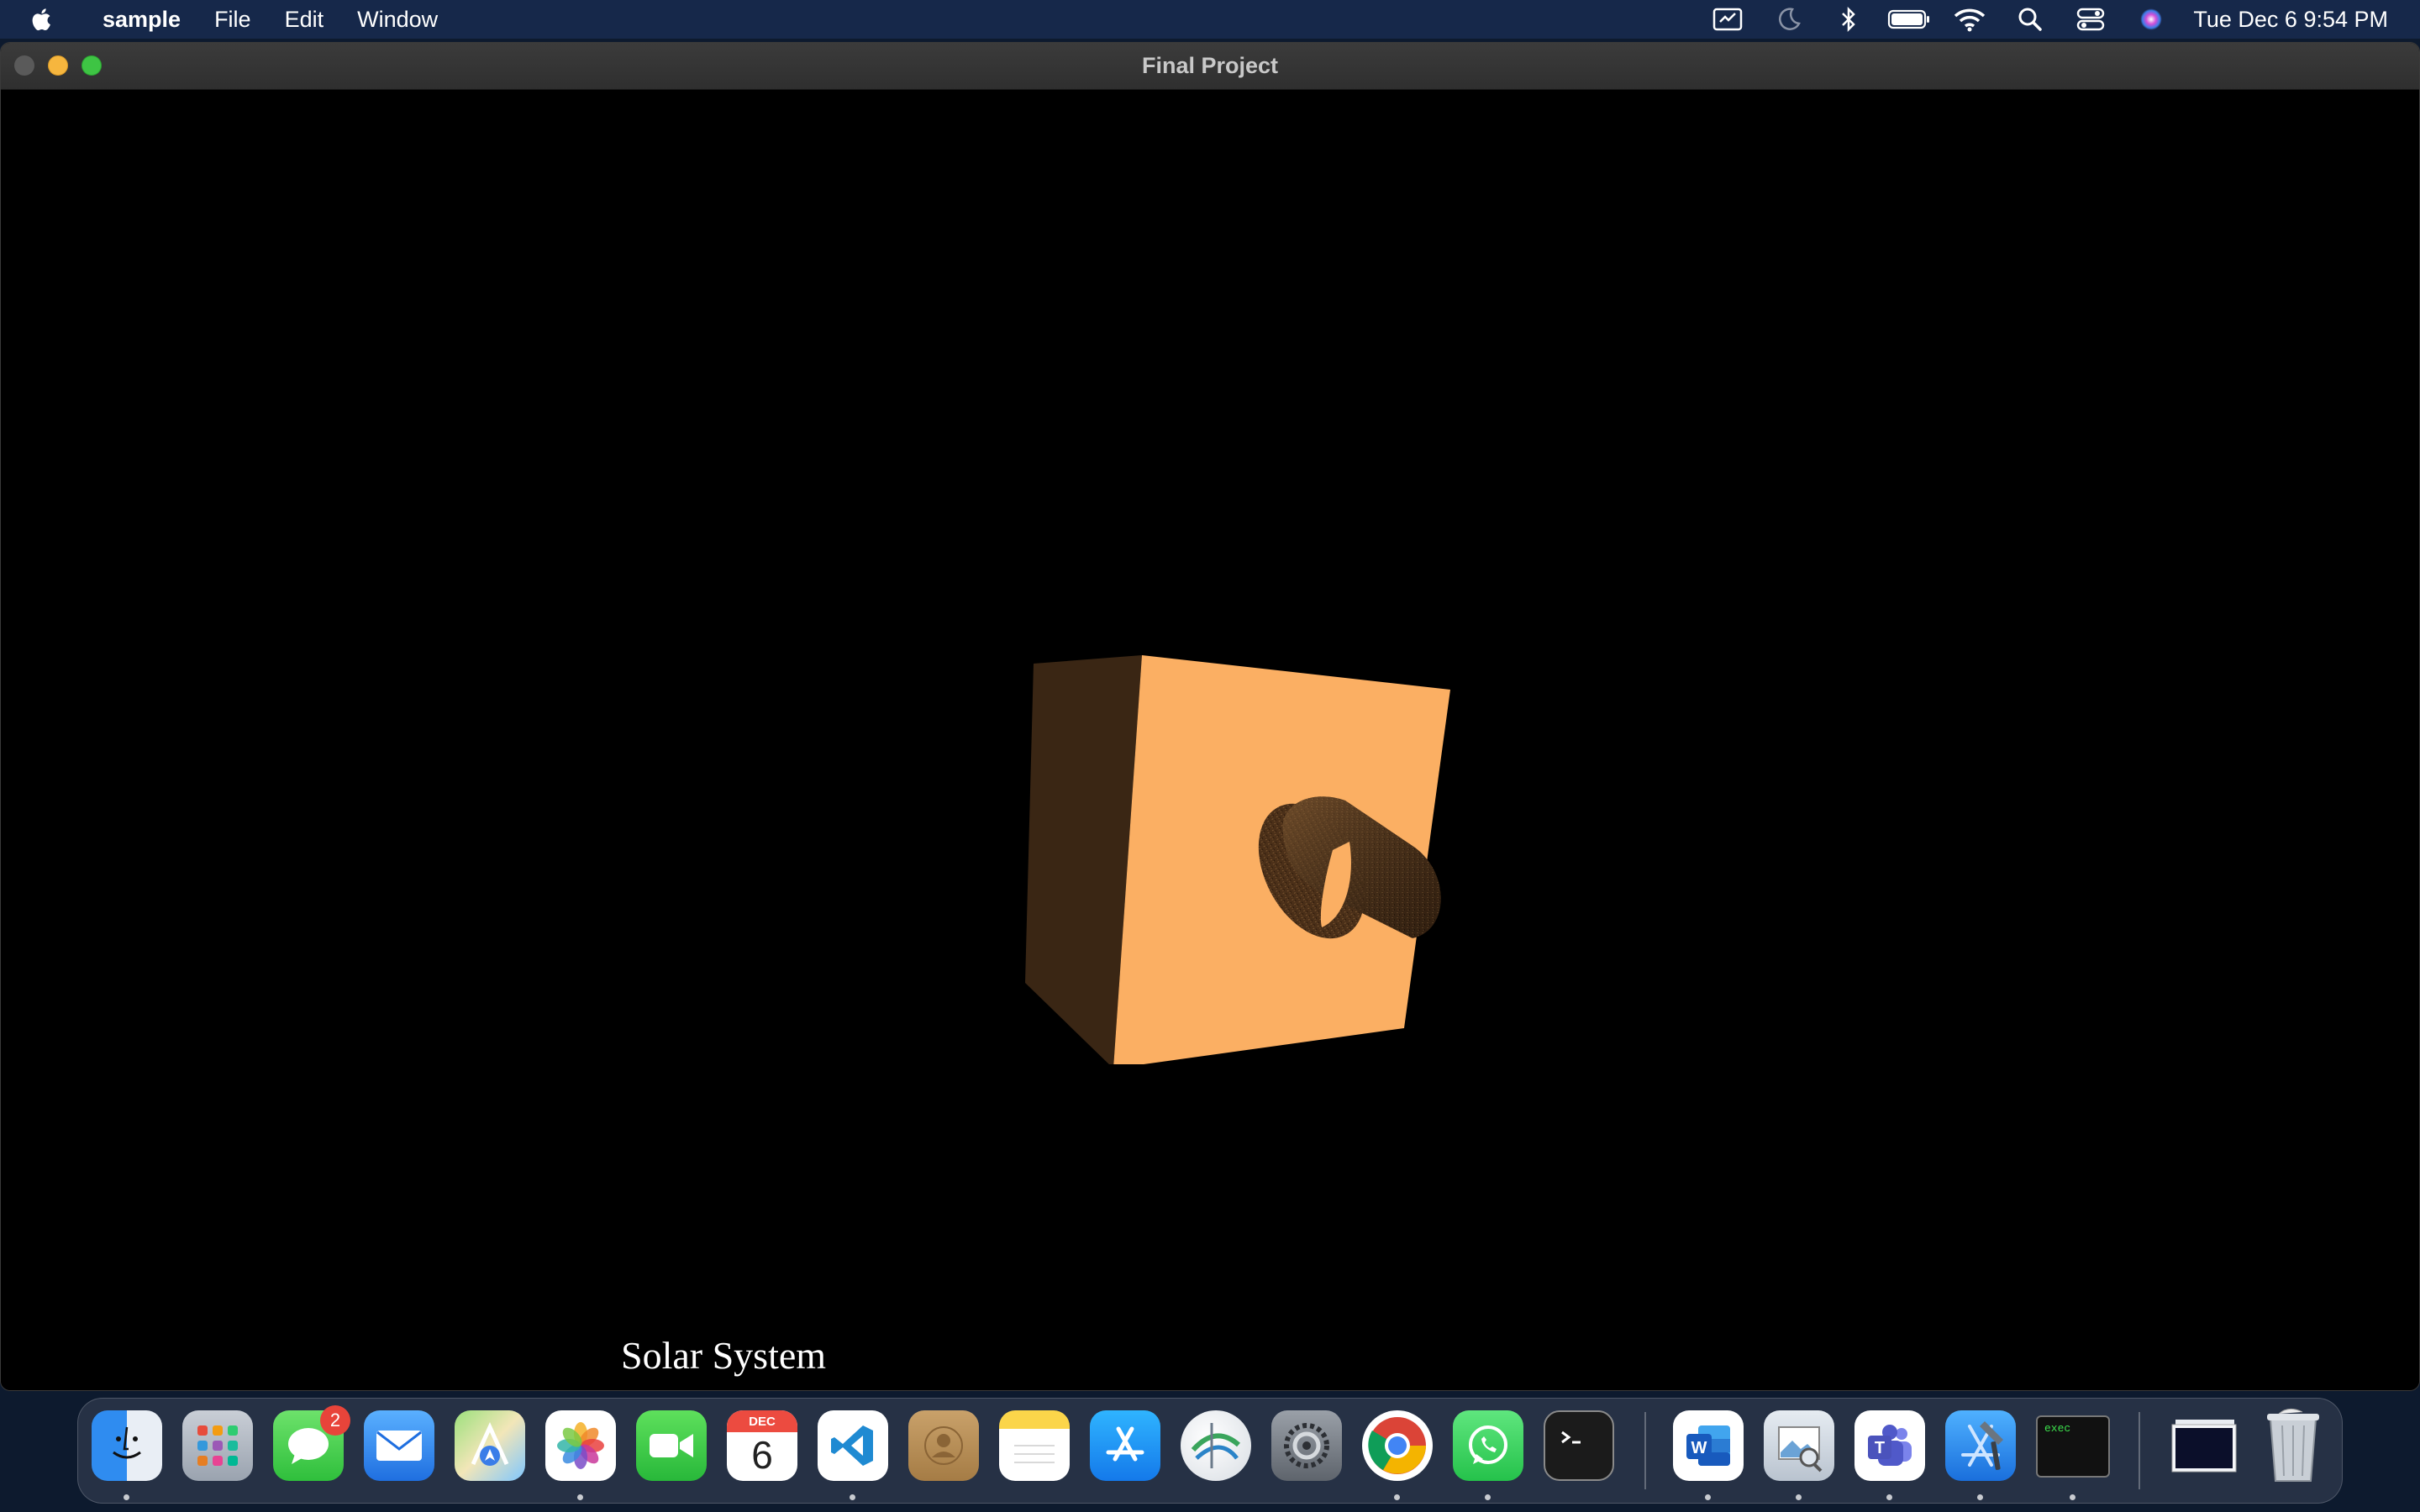  I want to click on preview-running-indicator, so click(1799, 1497).